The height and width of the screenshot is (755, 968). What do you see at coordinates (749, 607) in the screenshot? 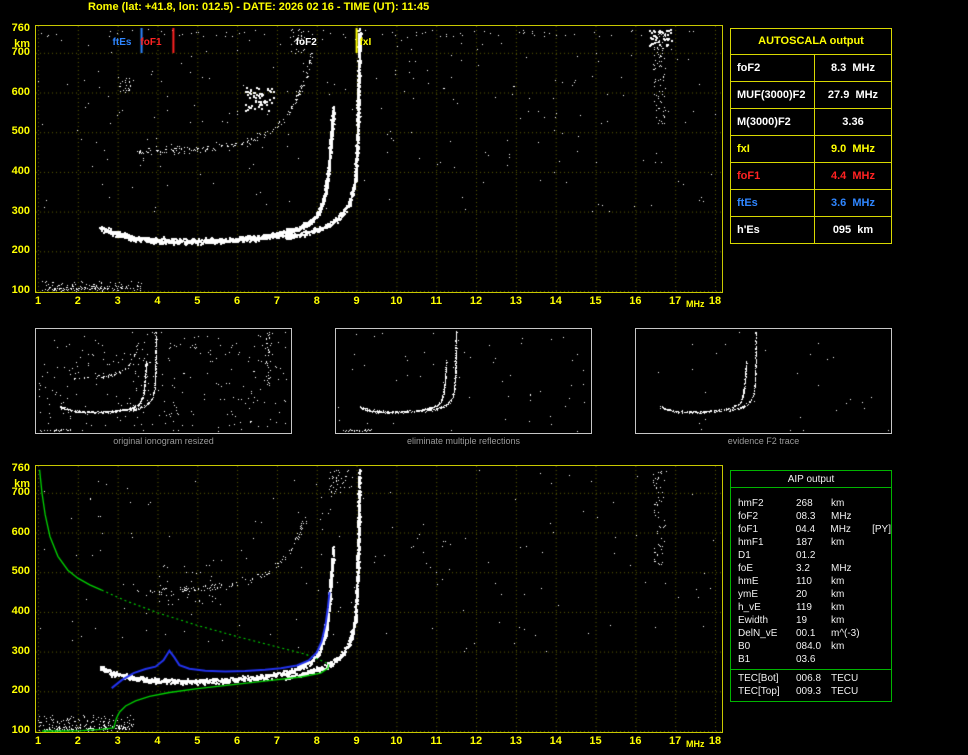
I see `aip-a-name: h_vE` at bounding box center [749, 607].